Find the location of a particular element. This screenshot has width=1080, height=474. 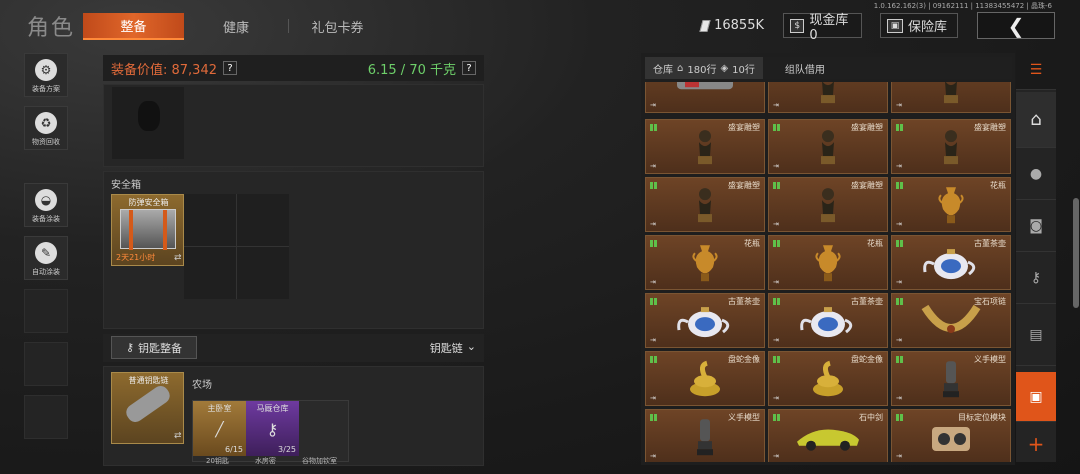

keychain-dropdown: 钥匙链 ⌄ is located at coordinates (453, 348).